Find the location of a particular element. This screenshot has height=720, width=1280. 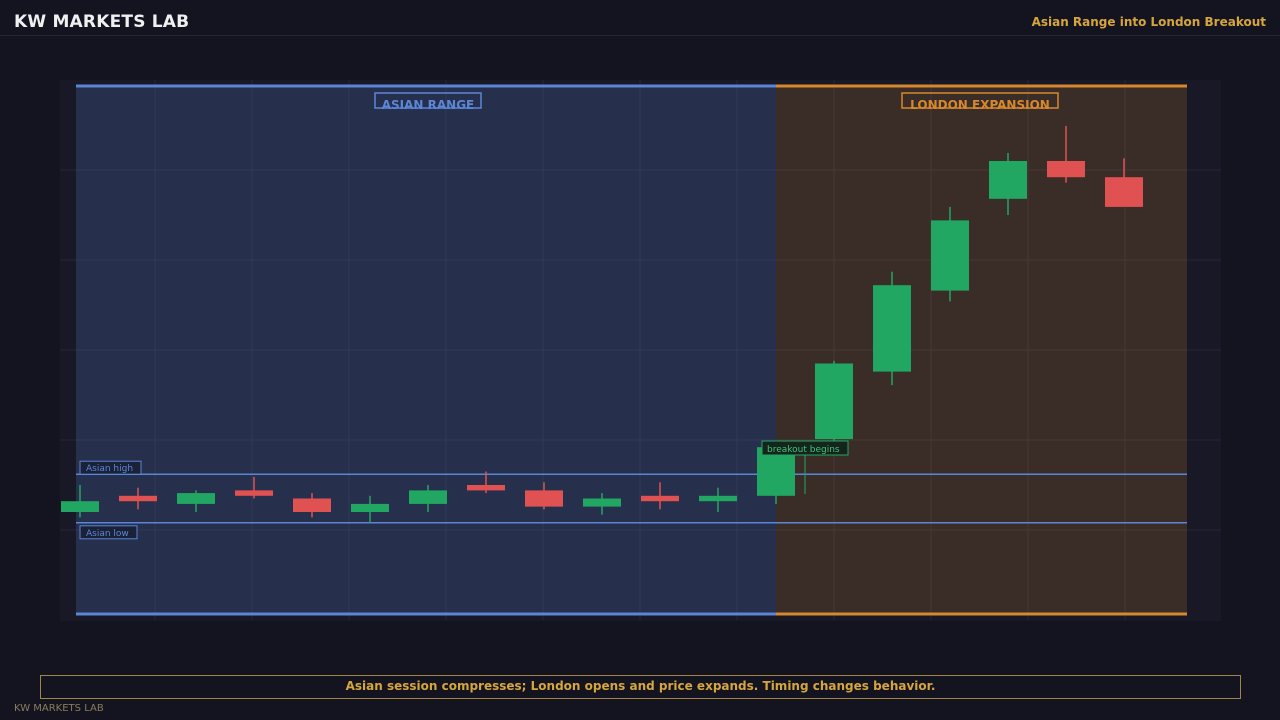

asian-low-label: Asian low is located at coordinates (107, 534).